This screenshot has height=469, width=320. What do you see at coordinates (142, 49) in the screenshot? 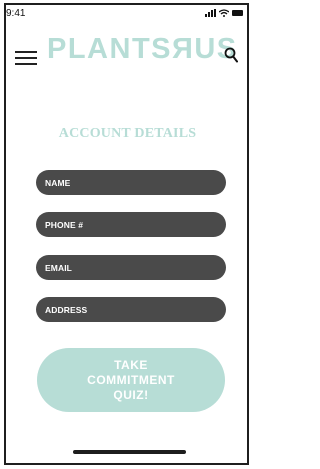
I see `brand-logo: PLANTSЯUS` at bounding box center [142, 49].